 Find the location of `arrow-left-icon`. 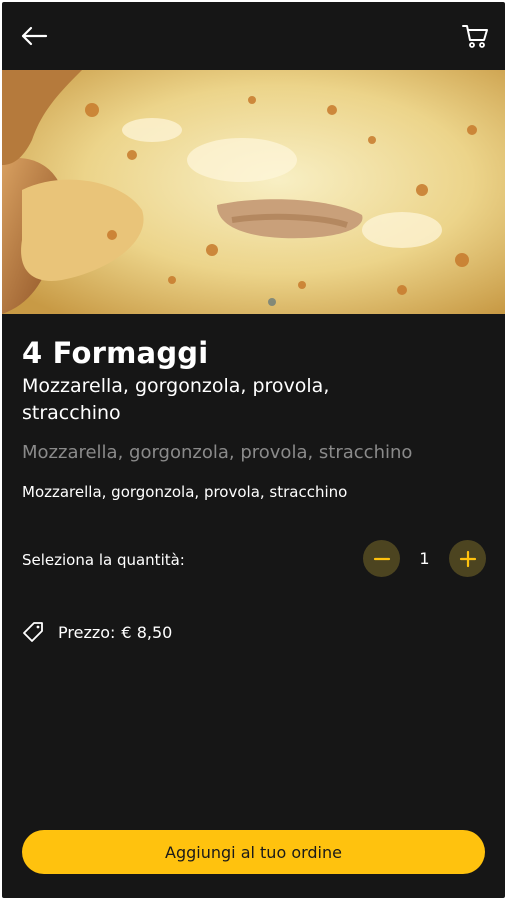

arrow-left-icon is located at coordinates (34, 36).